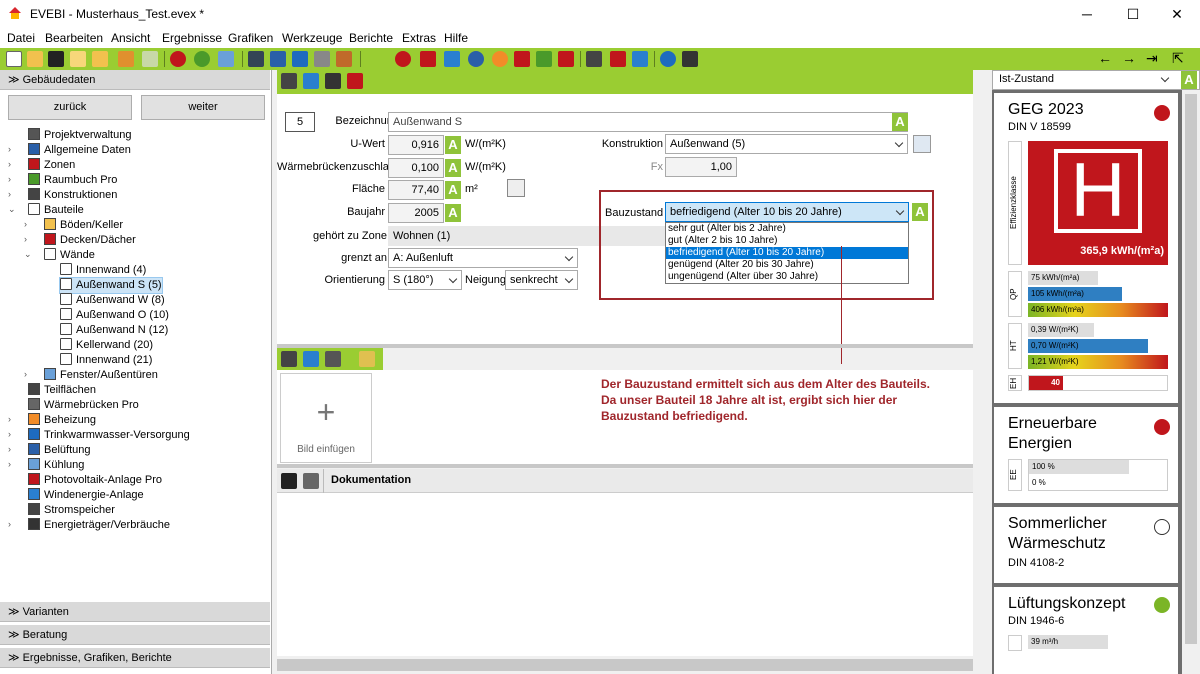  I want to click on image-list-icon, so click(311, 359).